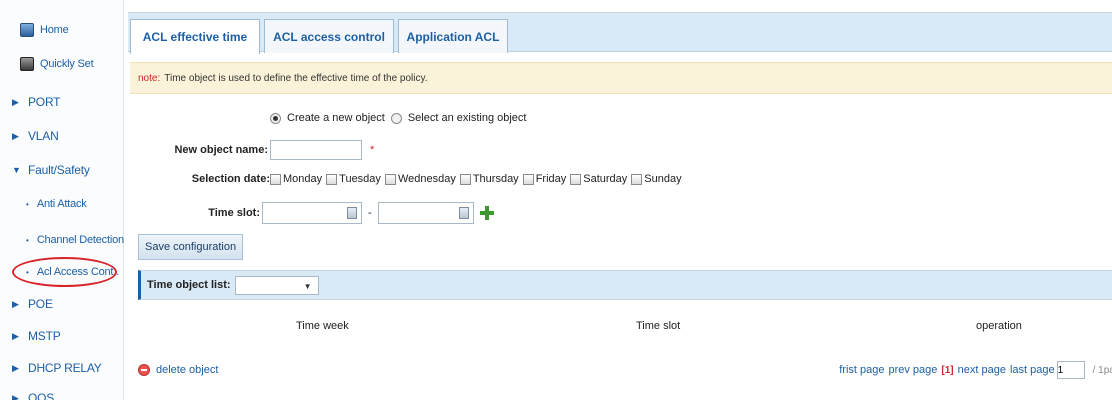 The height and width of the screenshot is (400, 1112). I want to click on sidebar-item-label: Acl Access Cont.., so click(78, 272).